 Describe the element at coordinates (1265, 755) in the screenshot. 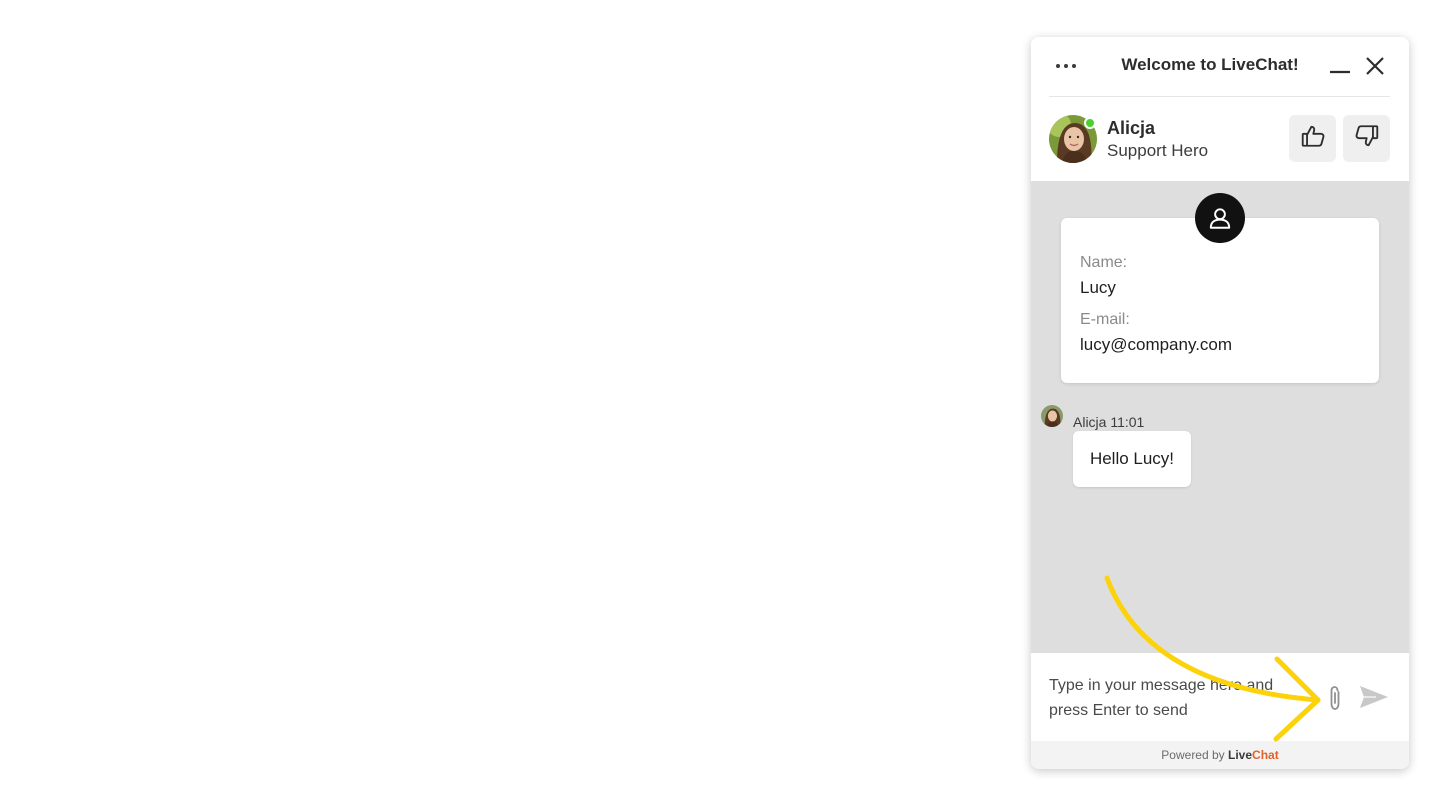

I see `footer-brand-part2: Chat` at that location.